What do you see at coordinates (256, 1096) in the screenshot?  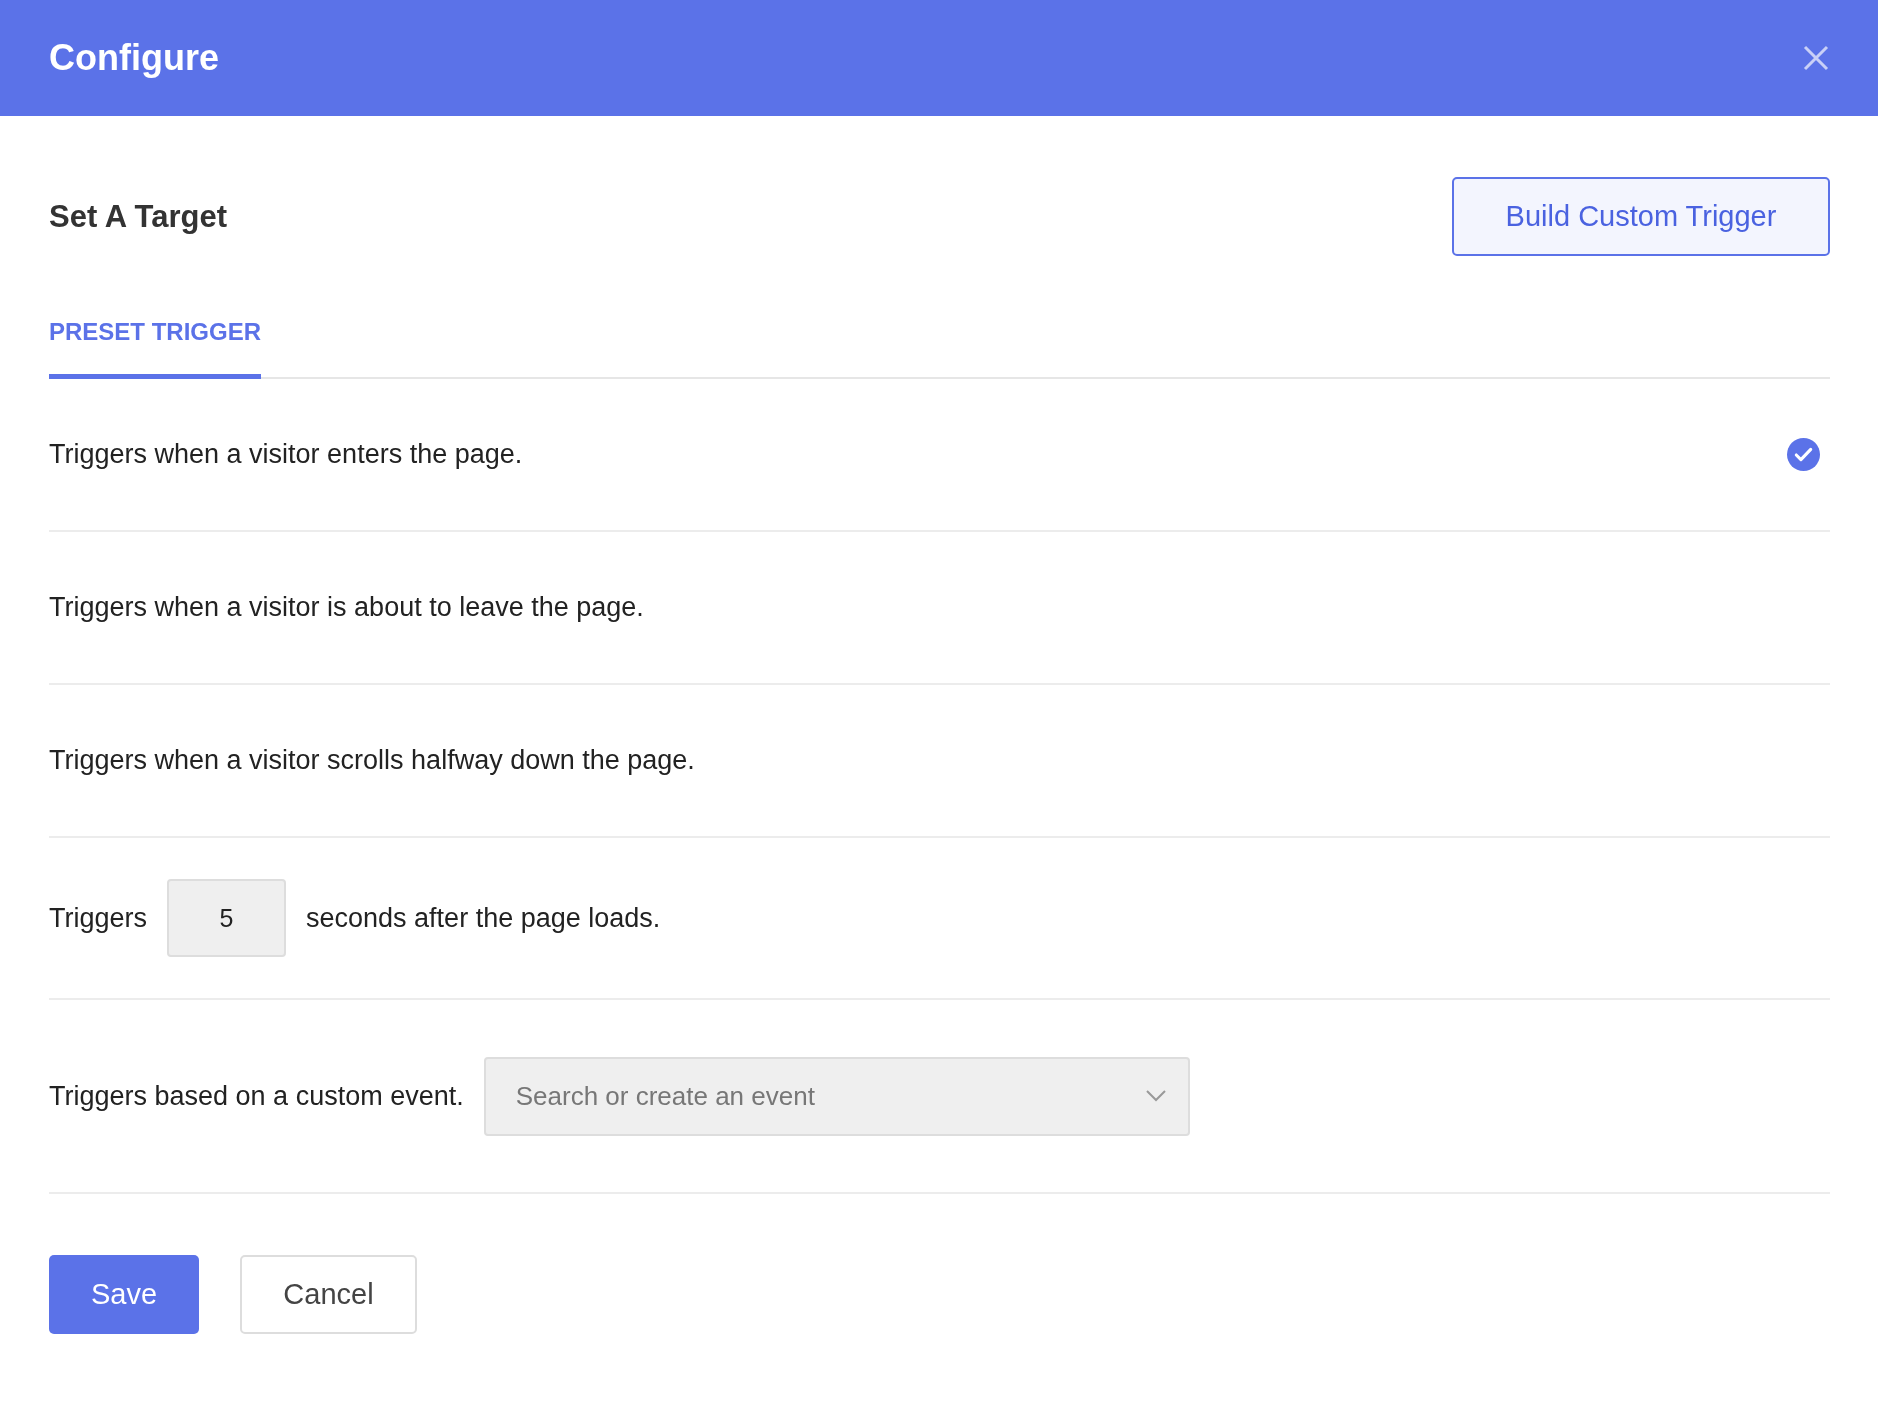 I see `trigger-label: Triggers based on a custom event.` at bounding box center [256, 1096].